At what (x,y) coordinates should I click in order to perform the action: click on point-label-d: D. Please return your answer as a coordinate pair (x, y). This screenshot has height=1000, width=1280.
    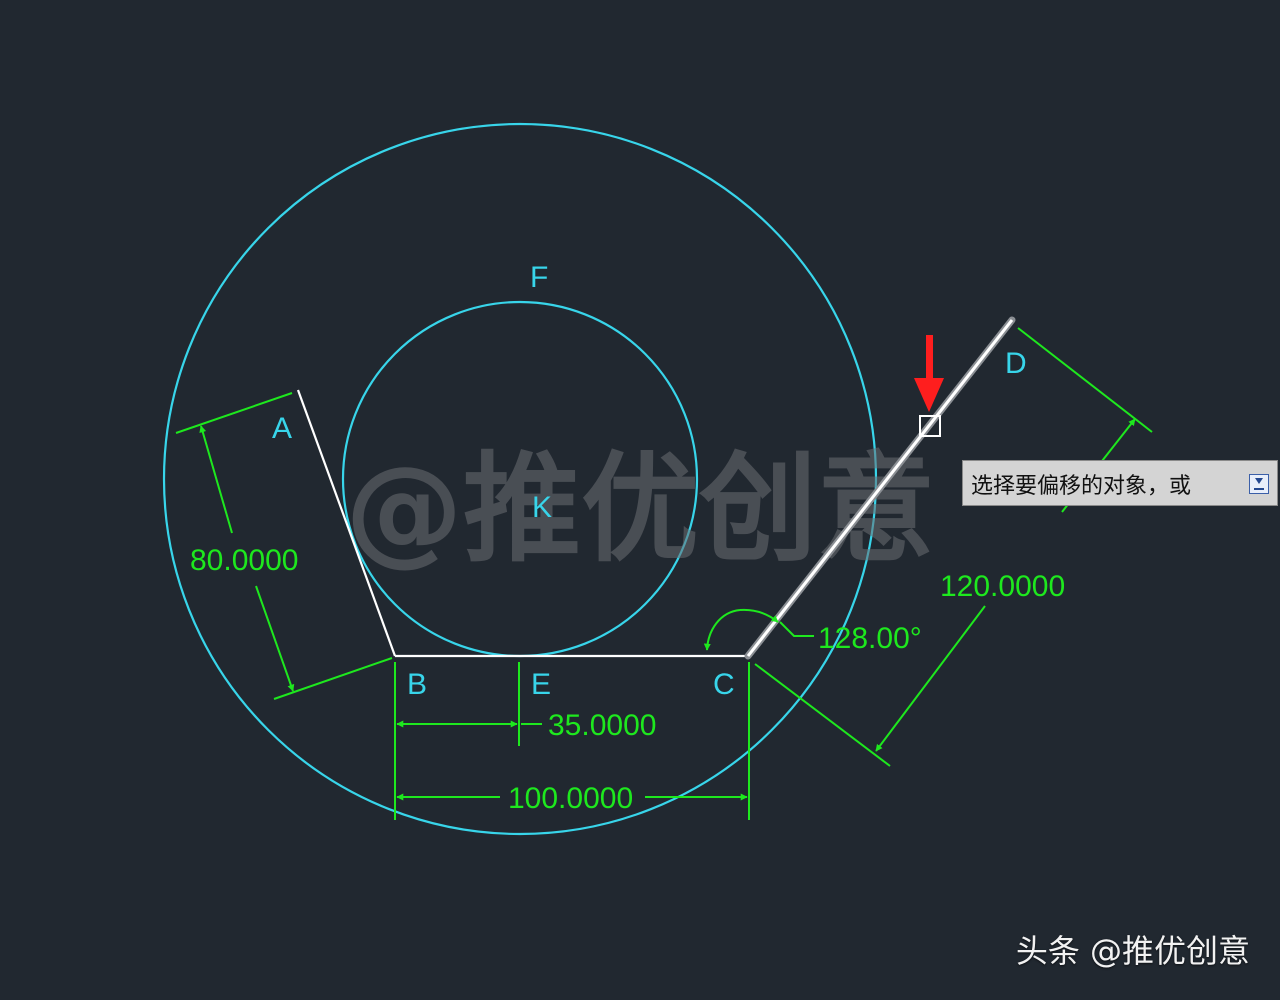
    Looking at the image, I should click on (1016, 363).